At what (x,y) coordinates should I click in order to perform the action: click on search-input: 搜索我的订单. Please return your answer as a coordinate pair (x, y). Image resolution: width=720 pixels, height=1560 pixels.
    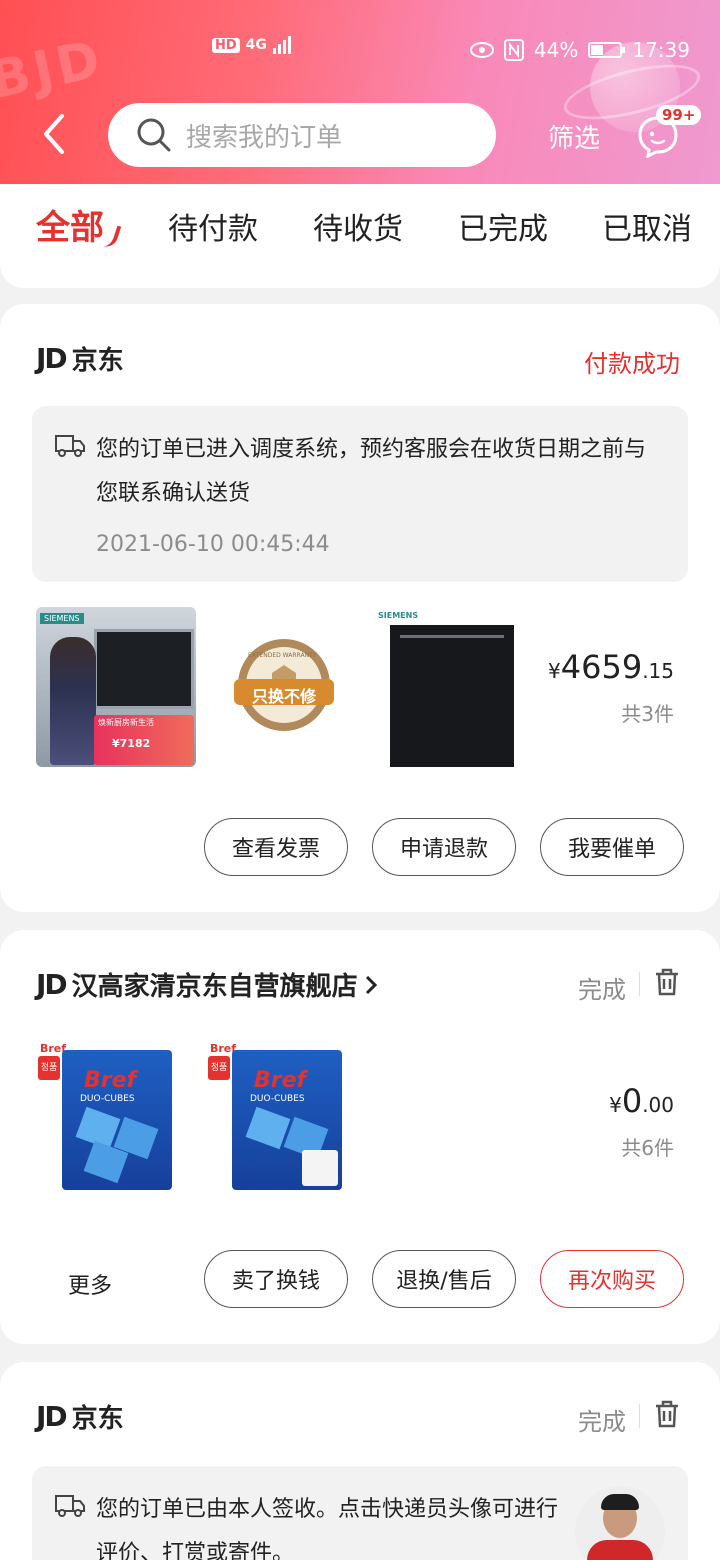
    Looking at the image, I should click on (302, 135).